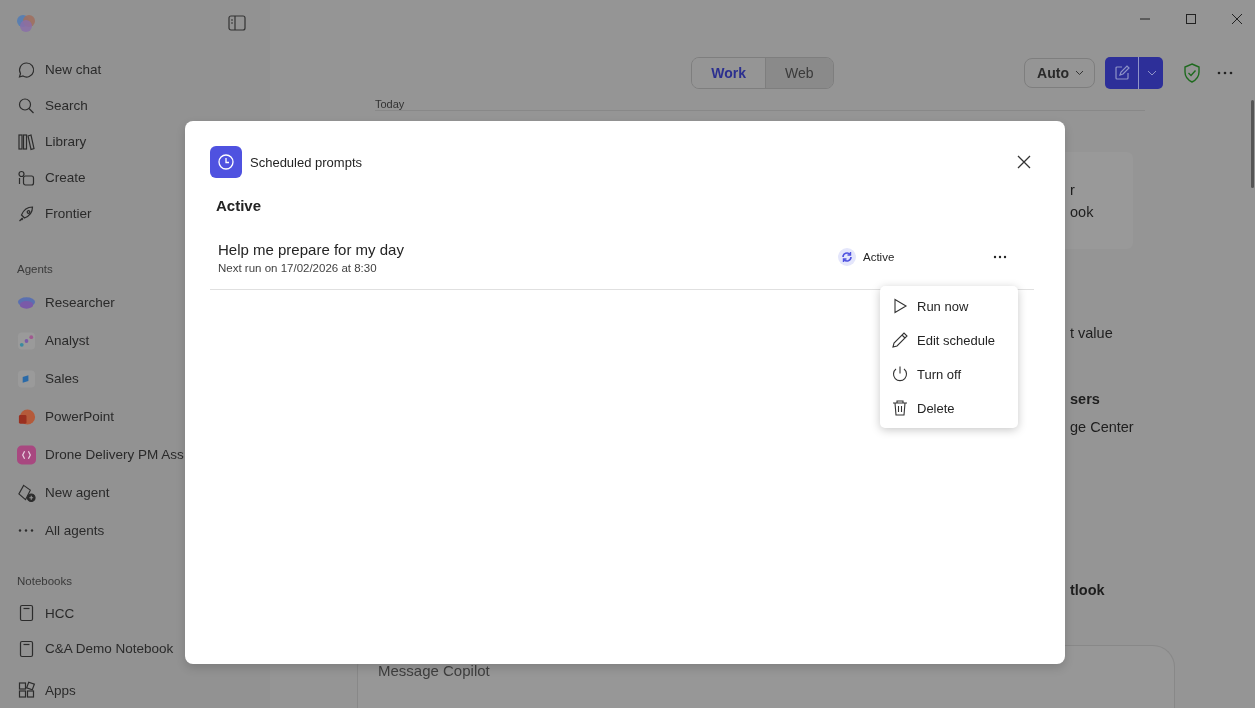 The height and width of the screenshot is (708, 1255). What do you see at coordinates (26, 690) in the screenshot?
I see `apps-icon` at bounding box center [26, 690].